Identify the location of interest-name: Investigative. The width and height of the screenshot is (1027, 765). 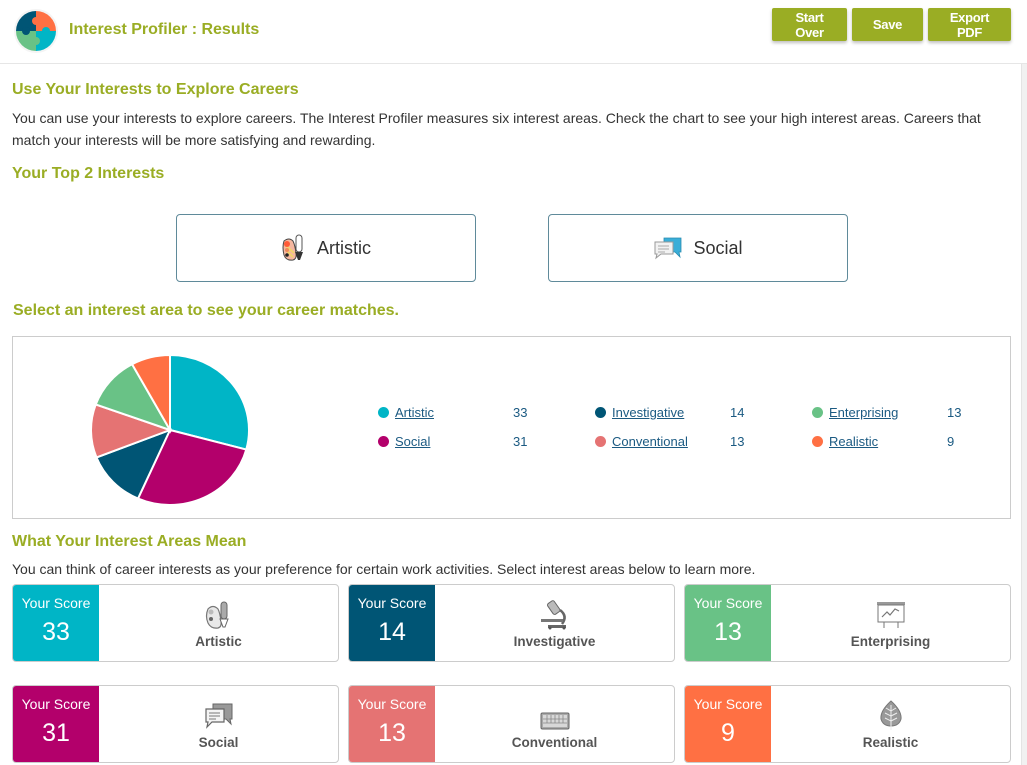
(554, 641).